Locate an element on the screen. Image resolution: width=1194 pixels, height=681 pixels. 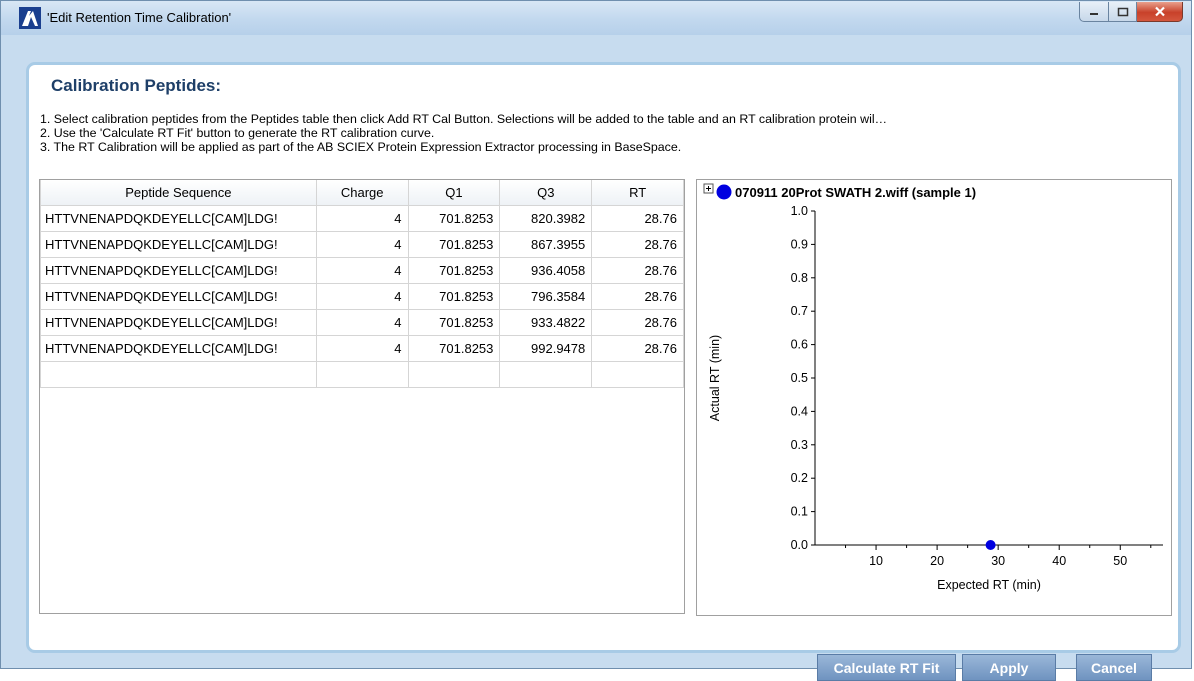
column-header-peptide-sequence: Peptide Sequence is located at coordinates (178, 193).